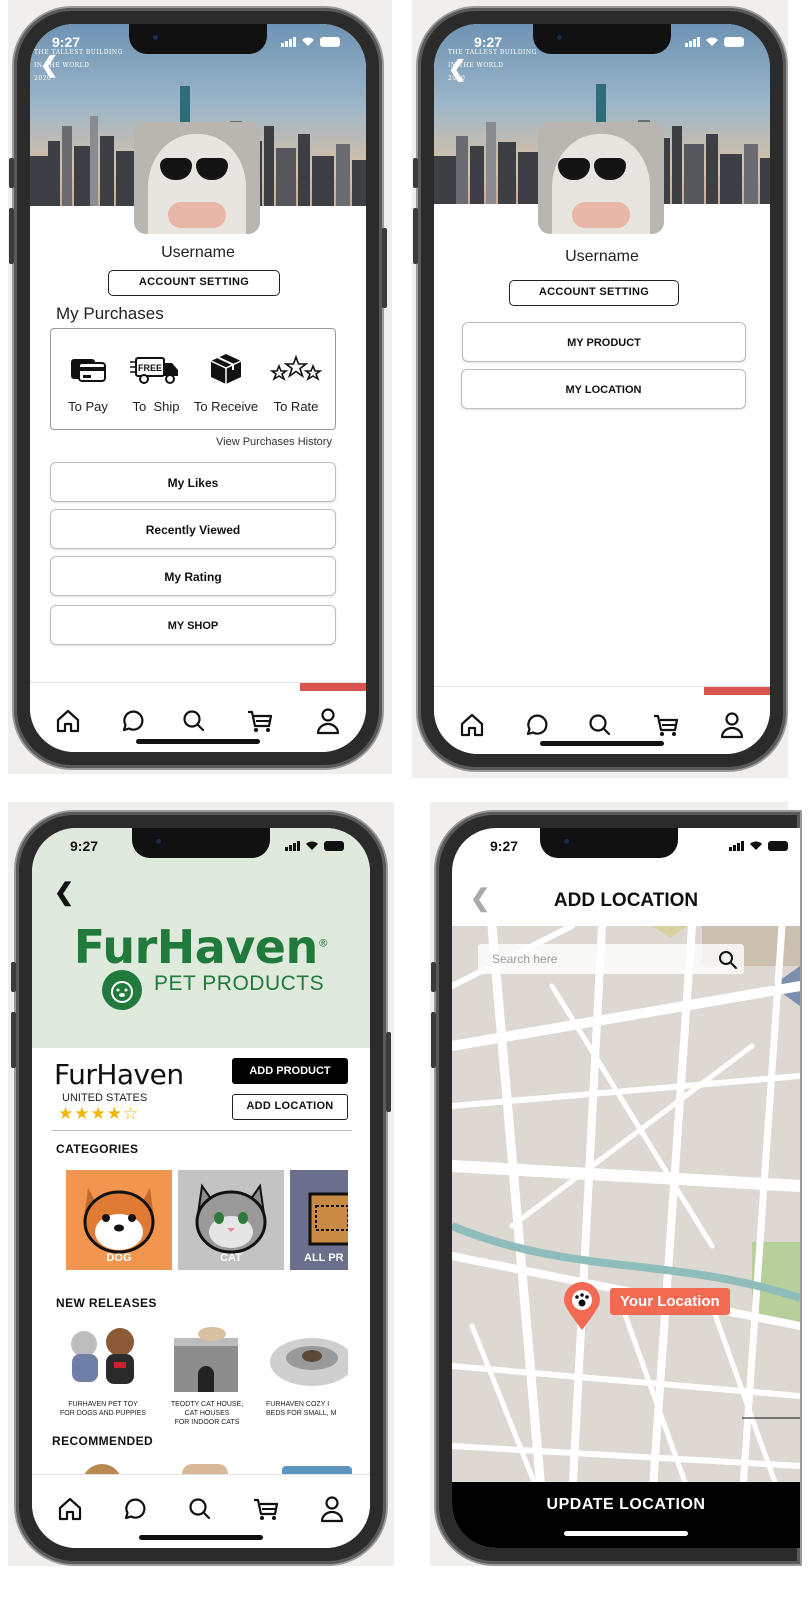 The image size is (808, 1609). I want to click on dog-face-icon, so click(122, 992).